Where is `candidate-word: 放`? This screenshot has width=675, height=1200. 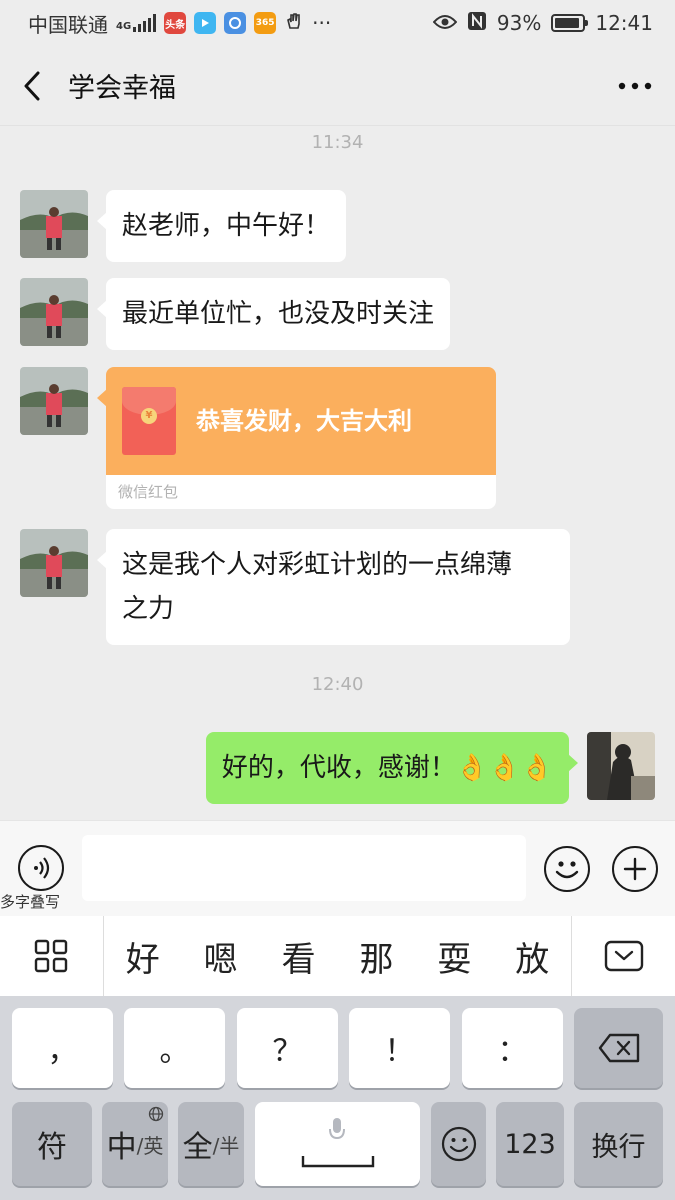
candidate-word: 放 is located at coordinates (532, 956).